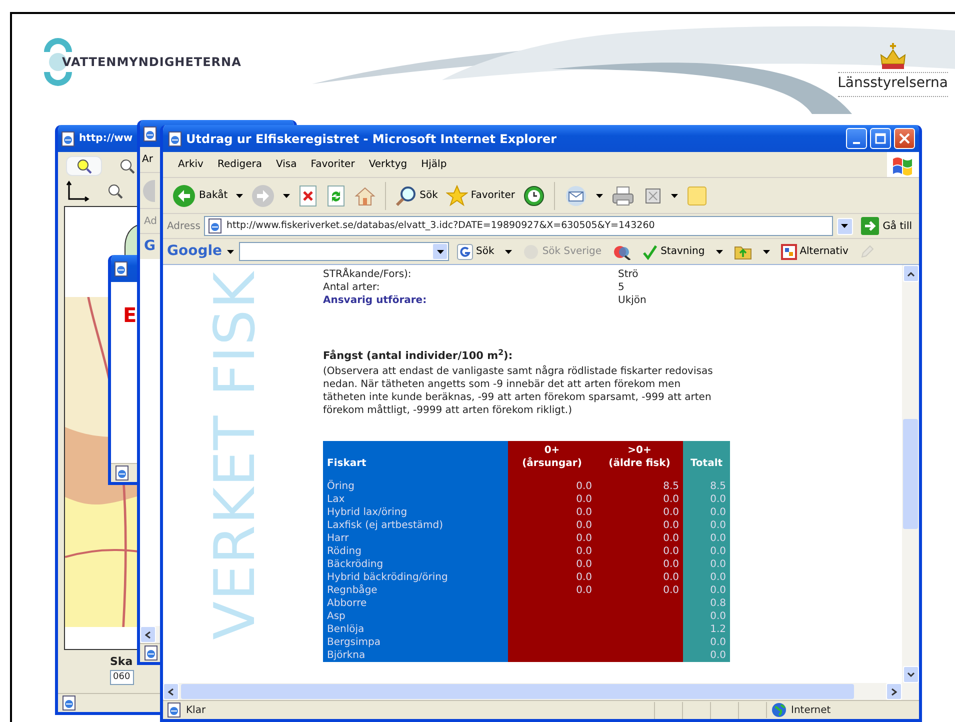  Describe the element at coordinates (622, 287) in the screenshot. I see `field-value: 5` at that location.